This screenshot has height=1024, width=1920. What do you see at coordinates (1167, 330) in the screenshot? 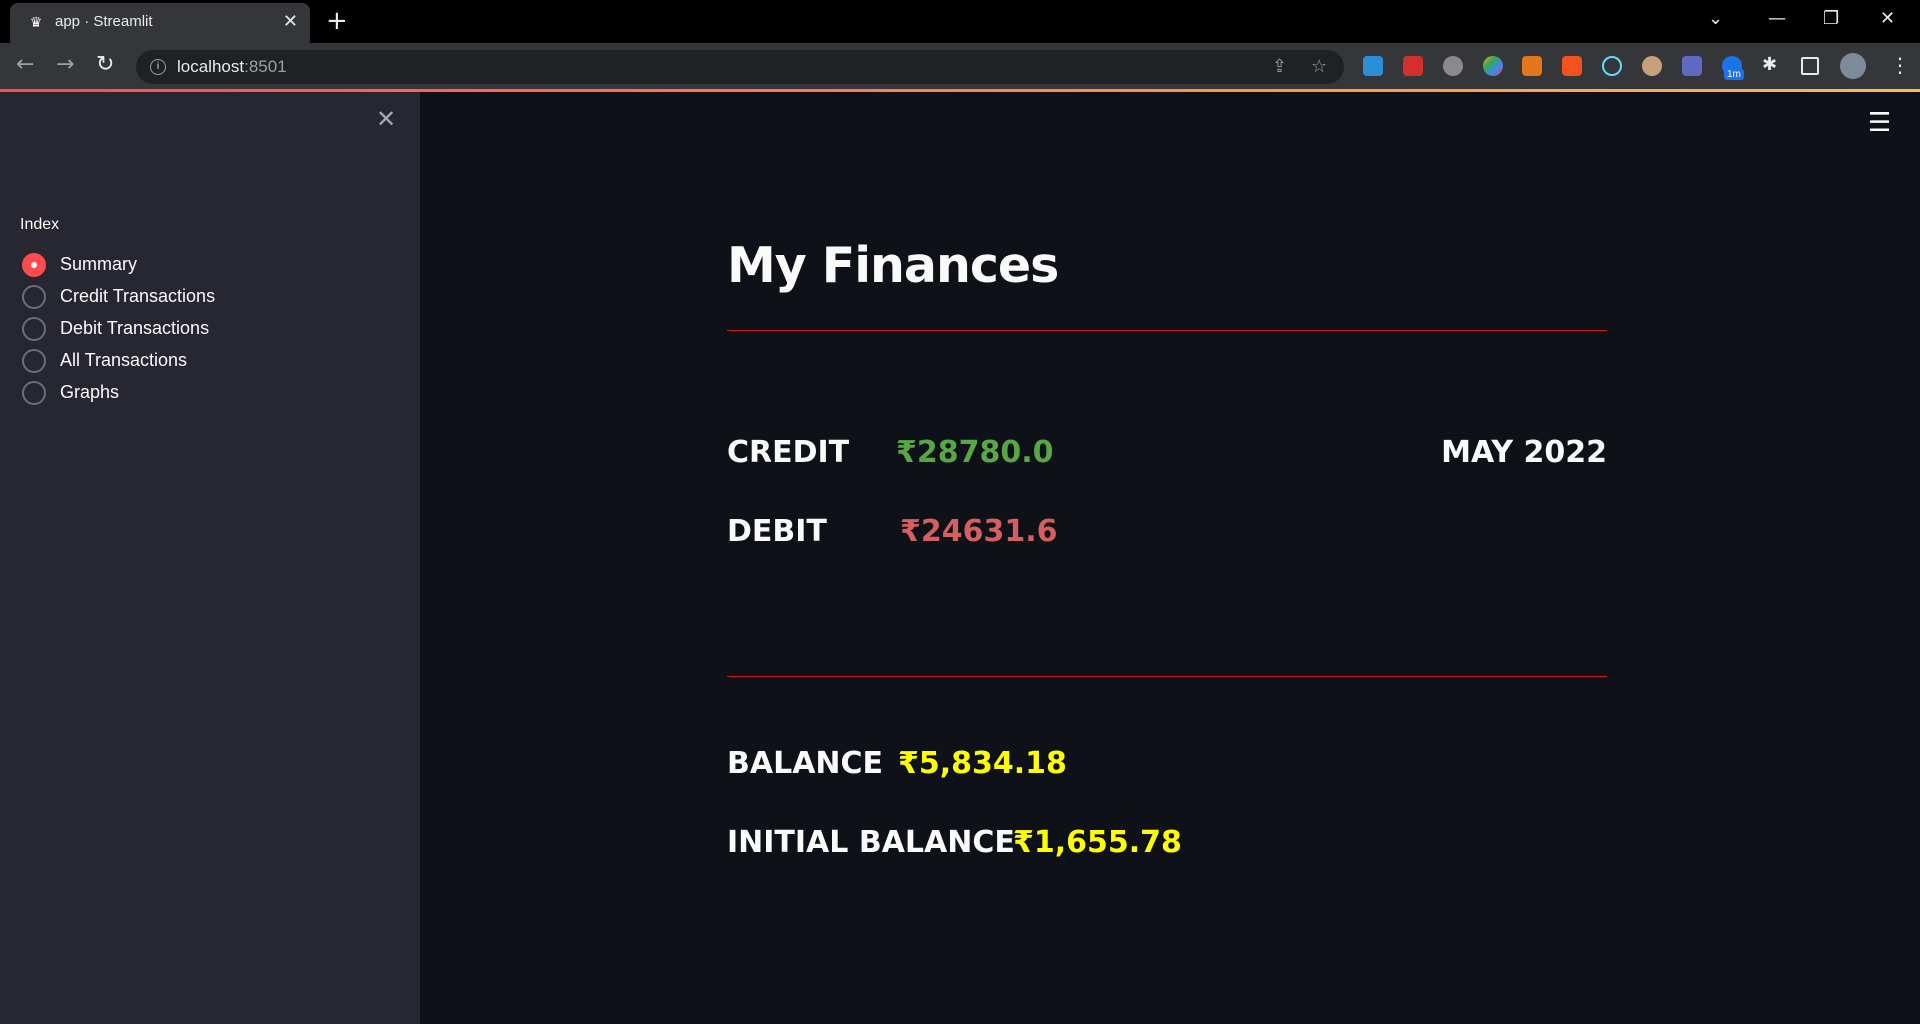
I see `divider-top` at bounding box center [1167, 330].